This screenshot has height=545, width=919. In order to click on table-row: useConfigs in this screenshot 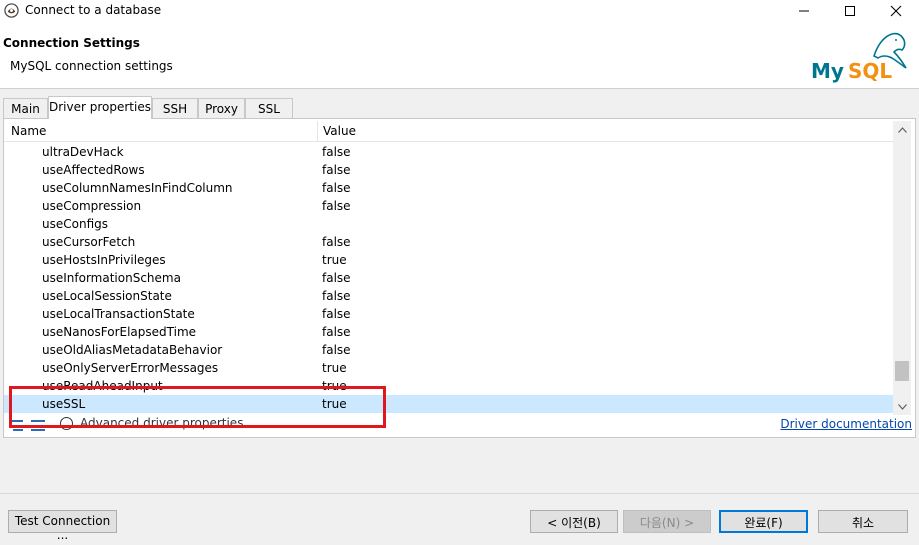, I will do `click(448, 224)`.